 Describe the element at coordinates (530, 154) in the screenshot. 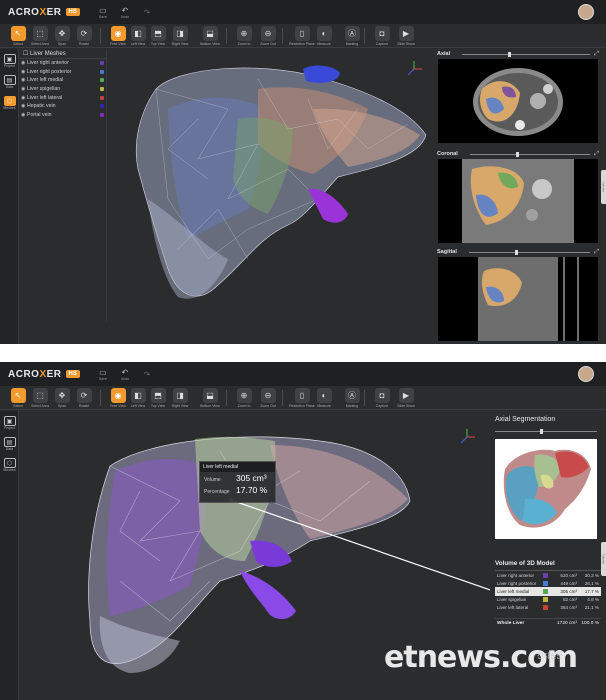

I see `coronal-slider` at that location.